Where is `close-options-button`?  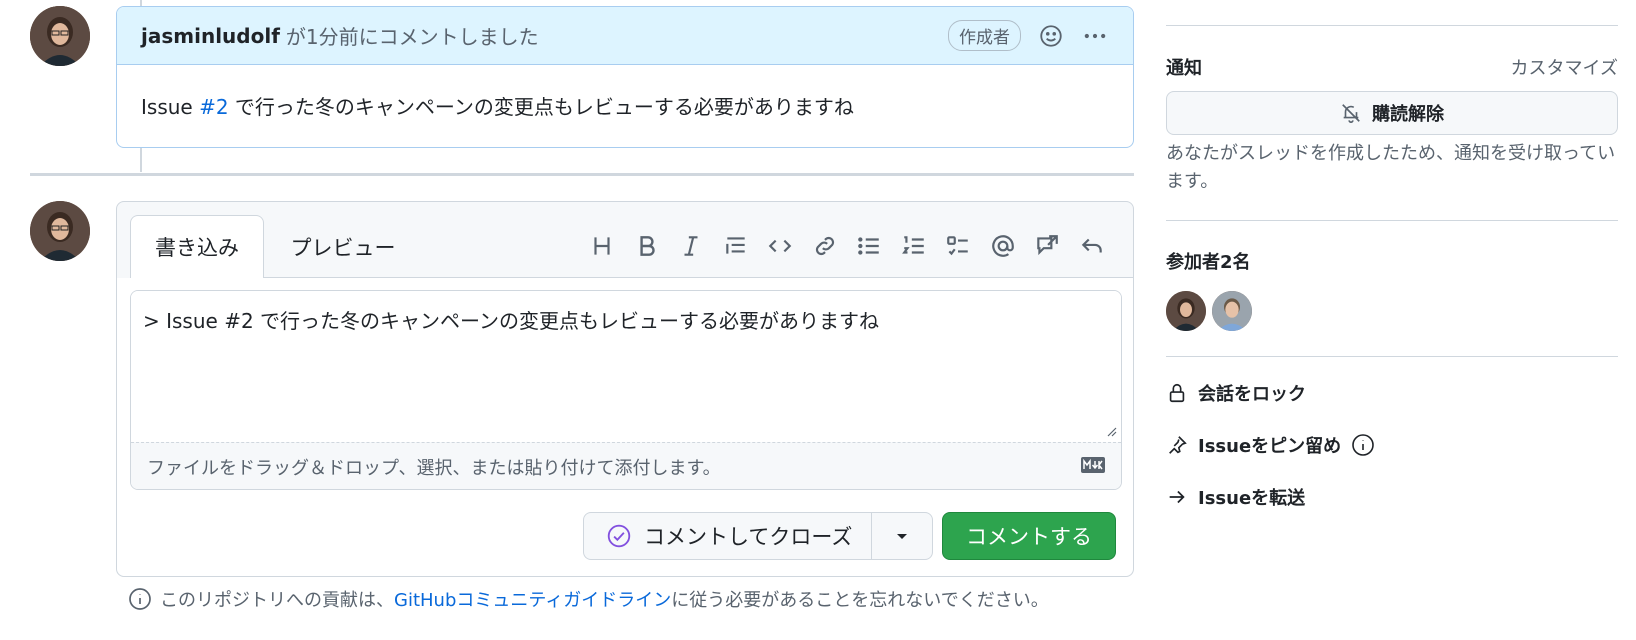 close-options-button is located at coordinates (902, 536).